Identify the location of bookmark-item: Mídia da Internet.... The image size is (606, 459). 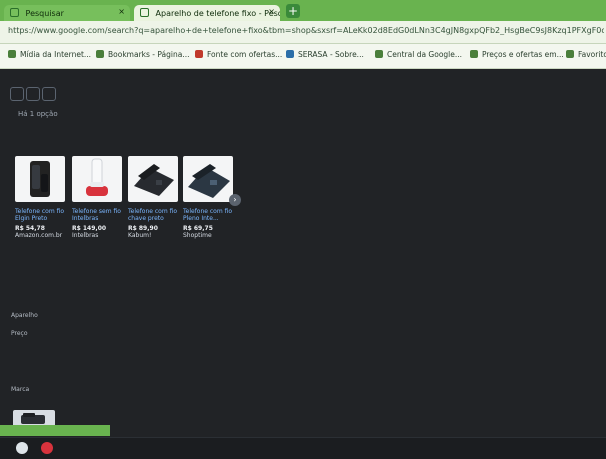
(49, 54).